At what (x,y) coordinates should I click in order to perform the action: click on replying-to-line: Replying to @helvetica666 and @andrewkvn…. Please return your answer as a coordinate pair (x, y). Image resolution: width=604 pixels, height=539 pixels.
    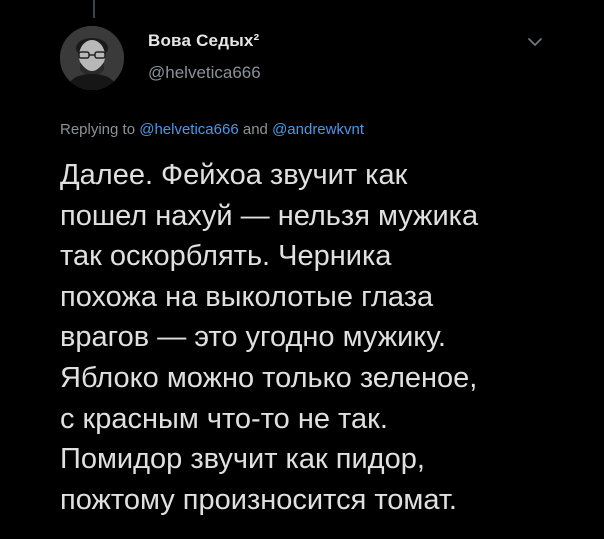
    Looking at the image, I should click on (212, 130).